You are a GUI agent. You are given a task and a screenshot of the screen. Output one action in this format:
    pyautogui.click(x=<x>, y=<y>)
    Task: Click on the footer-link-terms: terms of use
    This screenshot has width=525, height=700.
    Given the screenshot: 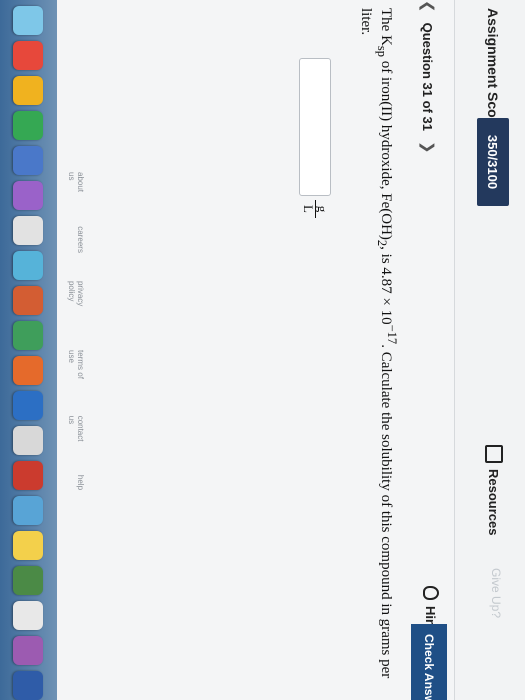 What is the action you would take?
    pyautogui.click(x=76, y=369)
    